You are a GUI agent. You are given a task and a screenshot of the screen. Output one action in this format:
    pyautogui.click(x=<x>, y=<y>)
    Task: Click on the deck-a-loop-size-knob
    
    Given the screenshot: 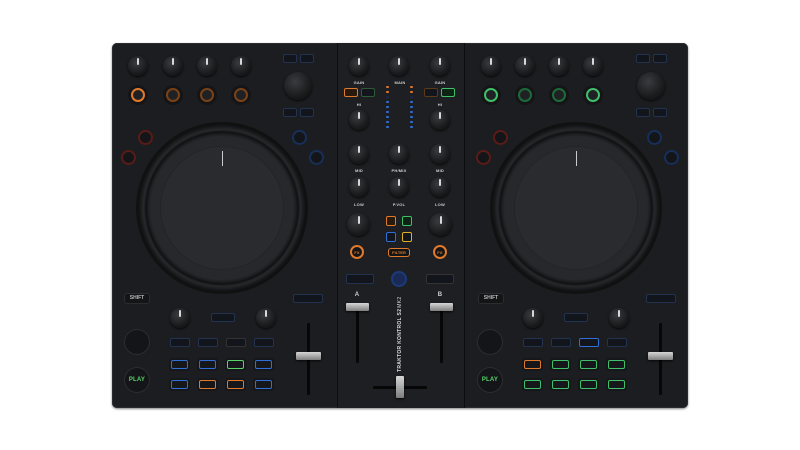 What is the action you would take?
    pyautogui.click(x=180, y=318)
    